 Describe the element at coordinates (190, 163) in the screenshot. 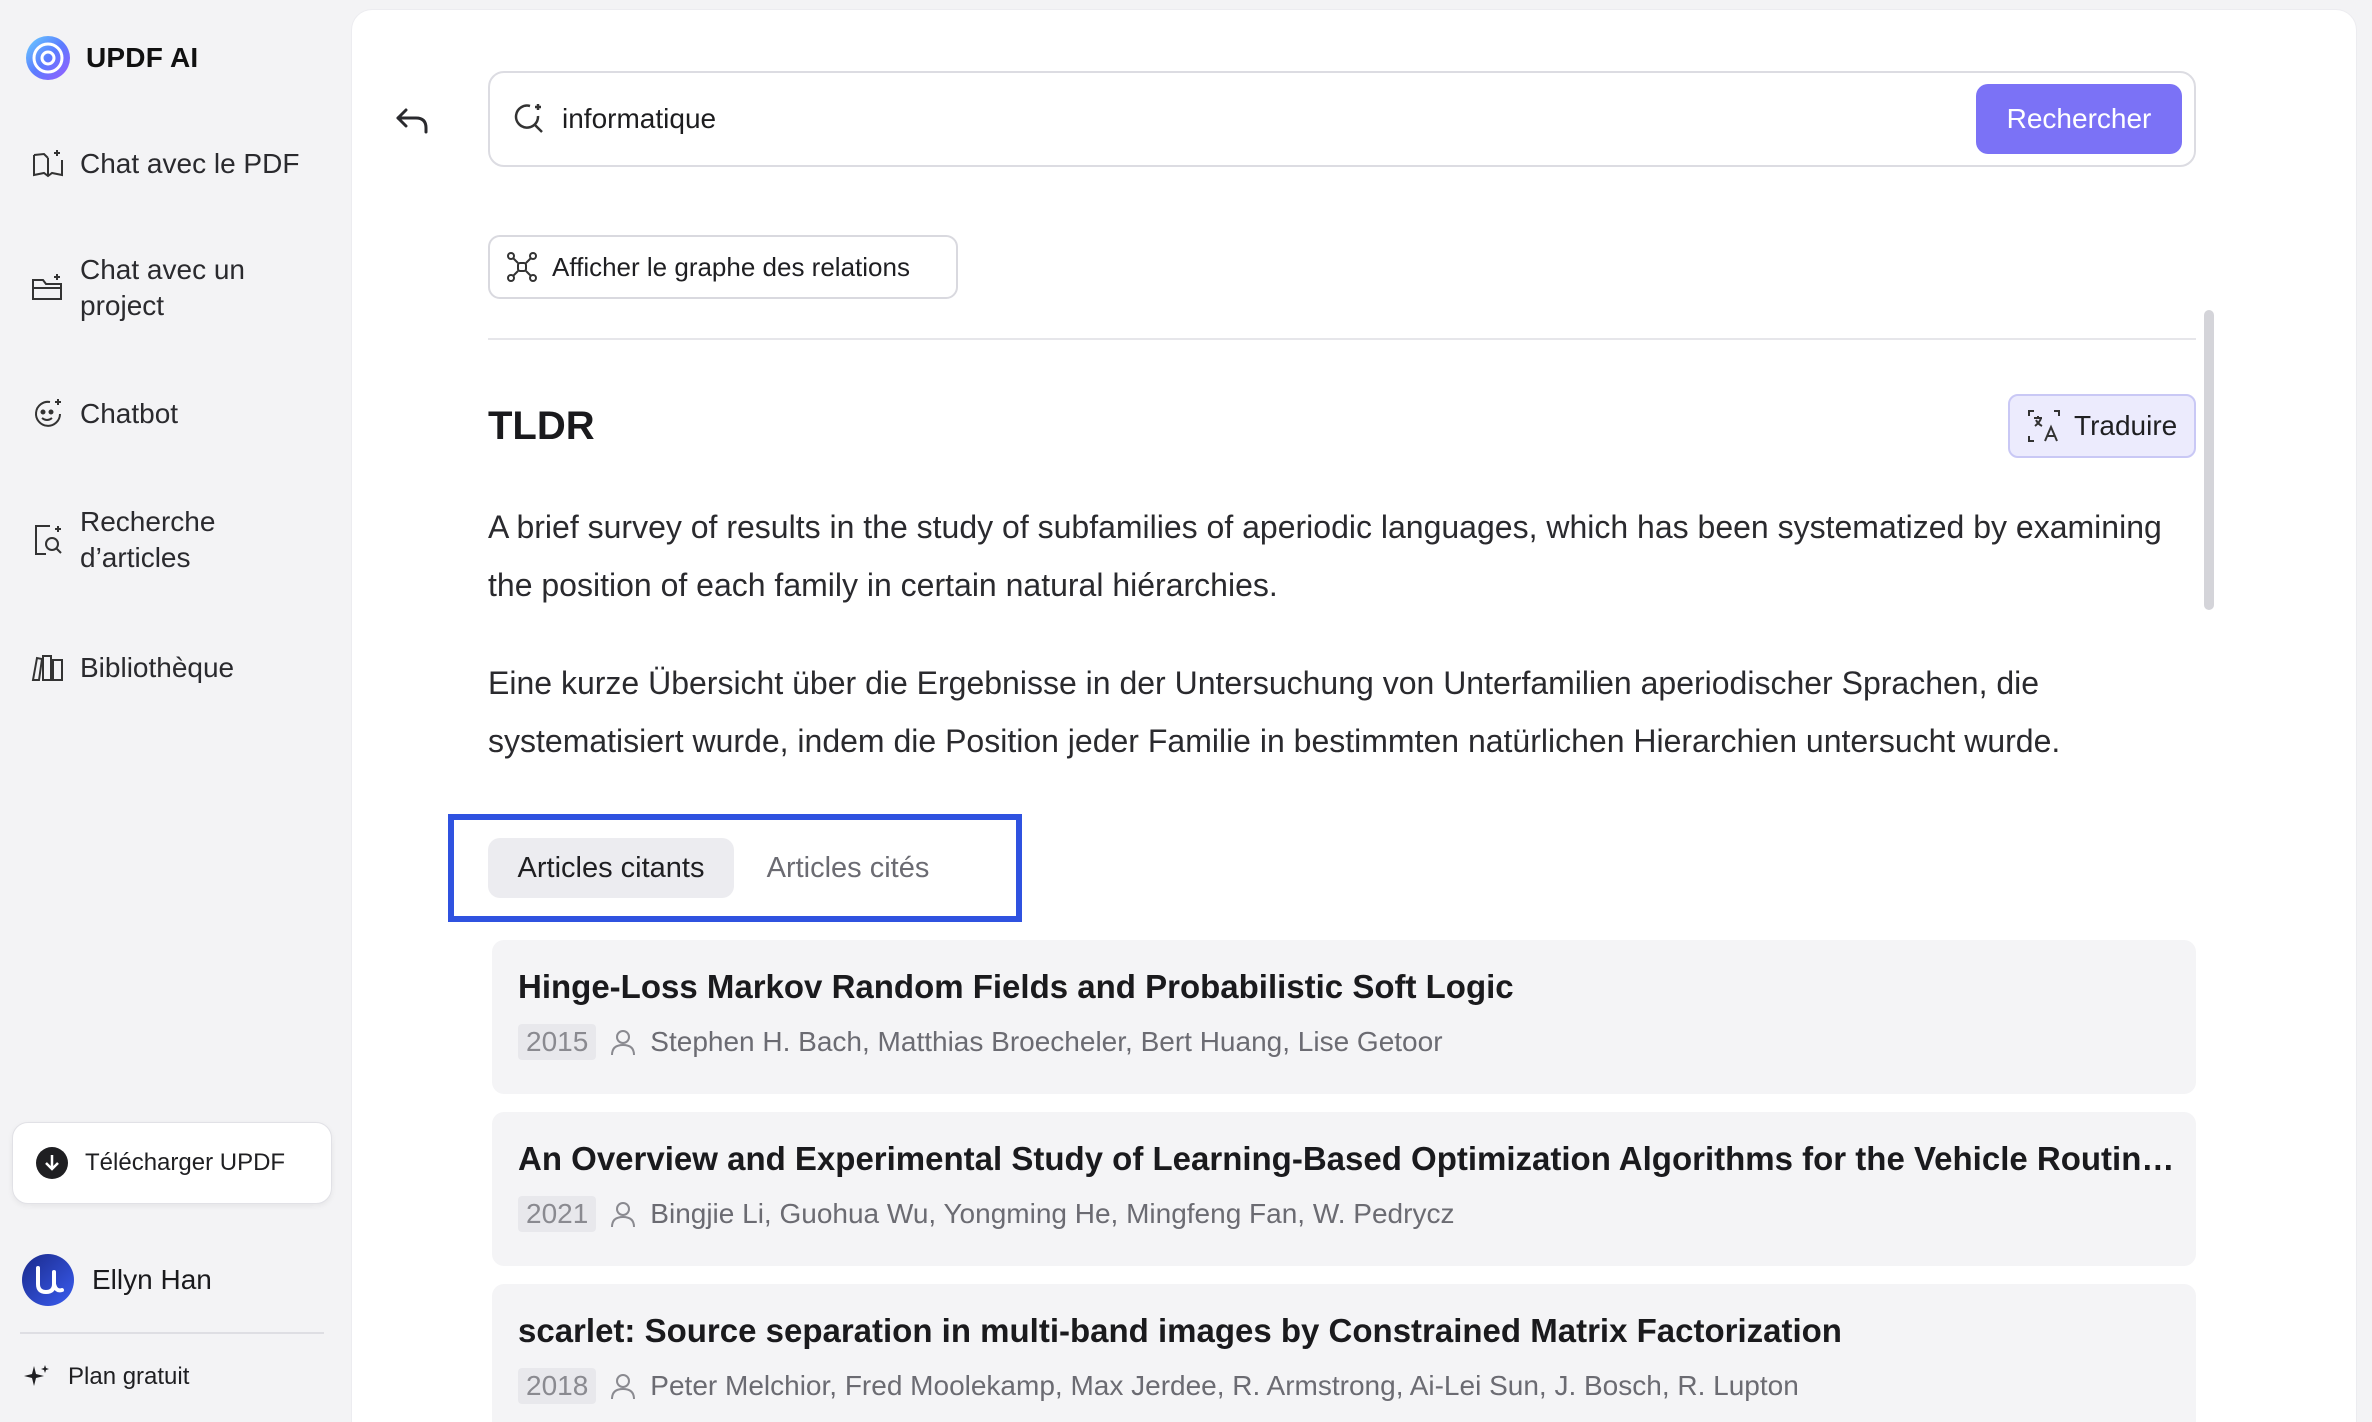

I see `sidebar-item-label: Chat avec le PDF` at that location.